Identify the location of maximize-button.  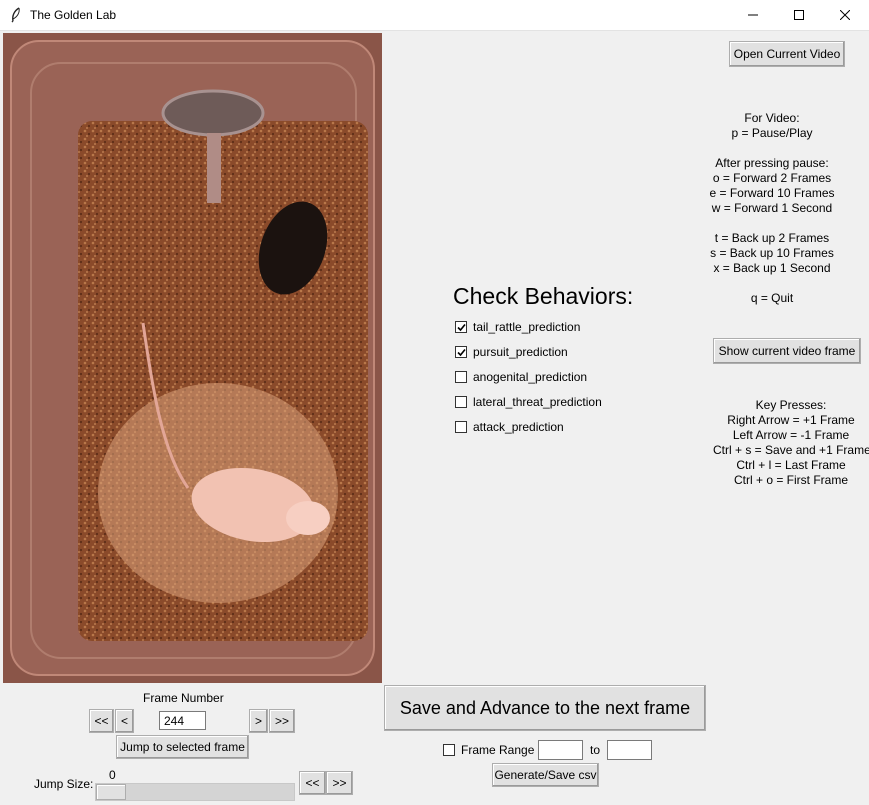
(799, 15).